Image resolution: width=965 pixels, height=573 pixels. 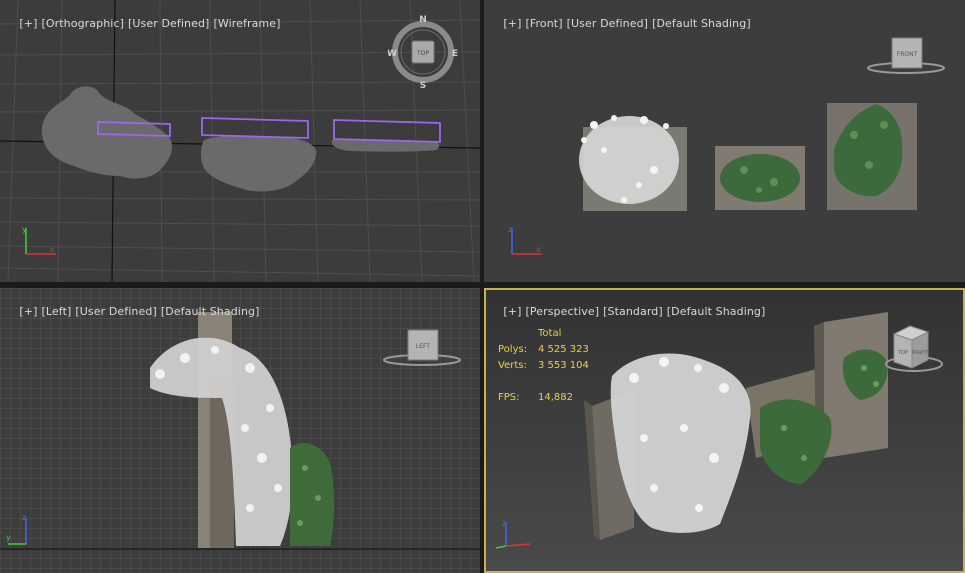 I want to click on view-cube: LEFT, so click(x=422, y=348).